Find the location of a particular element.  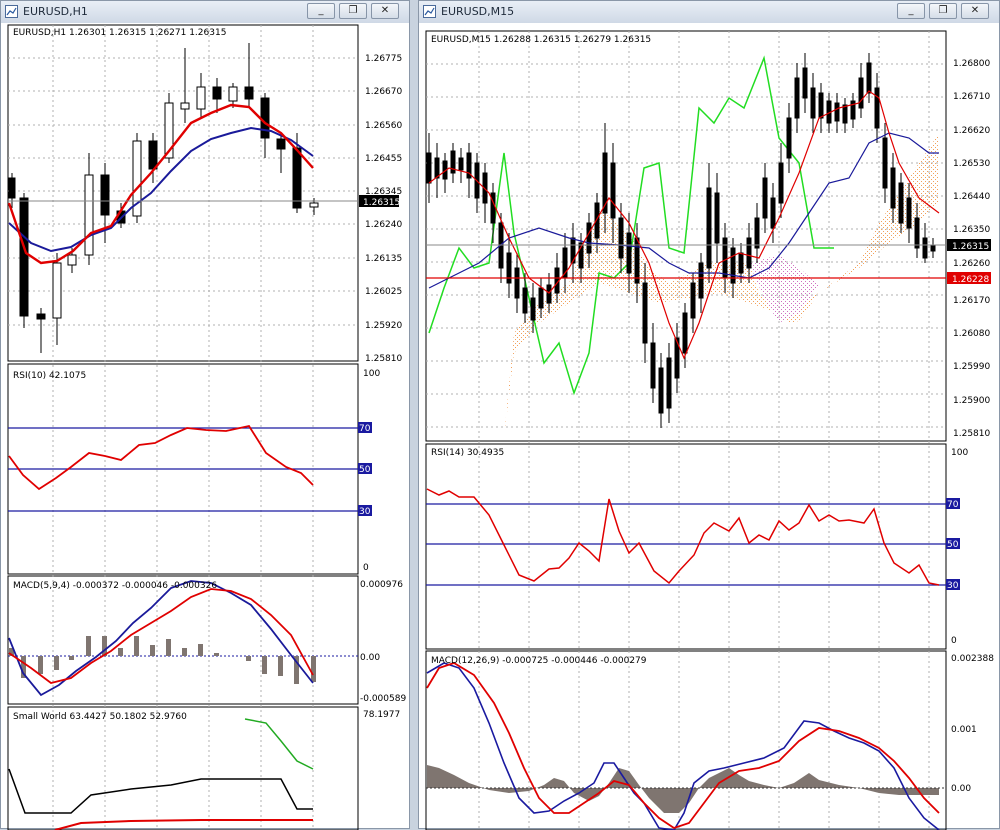

price-level: 1.25990 is located at coordinates (971, 367).